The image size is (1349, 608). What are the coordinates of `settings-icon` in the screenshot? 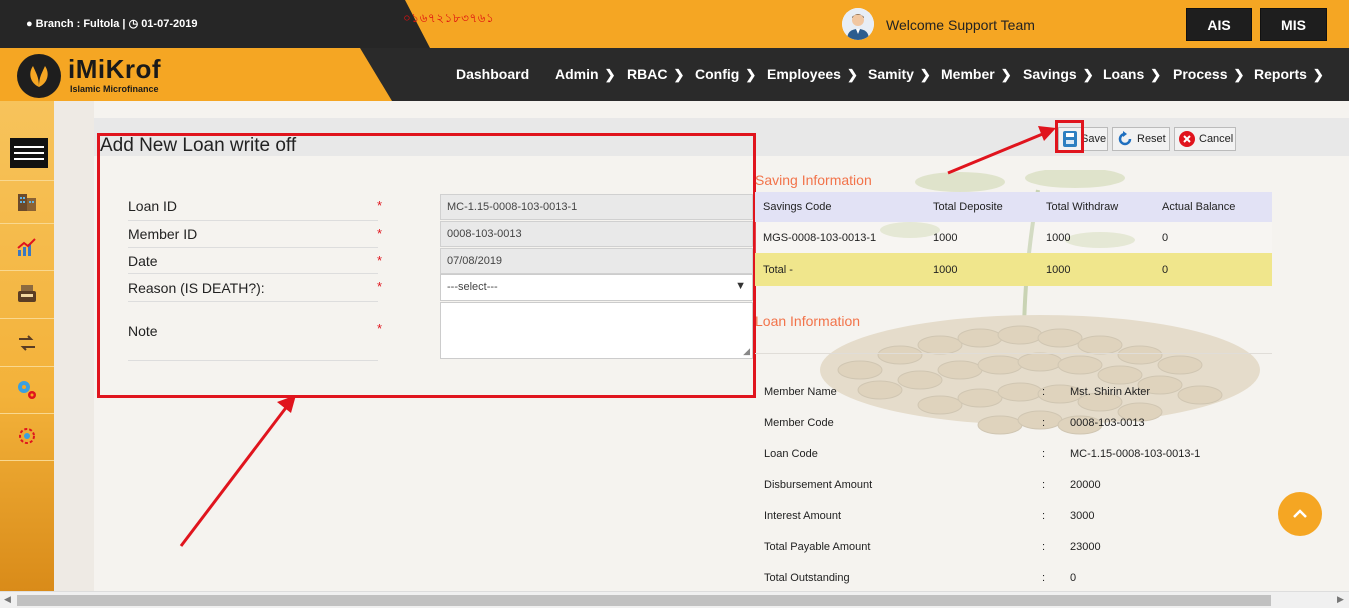 It's located at (27, 436).